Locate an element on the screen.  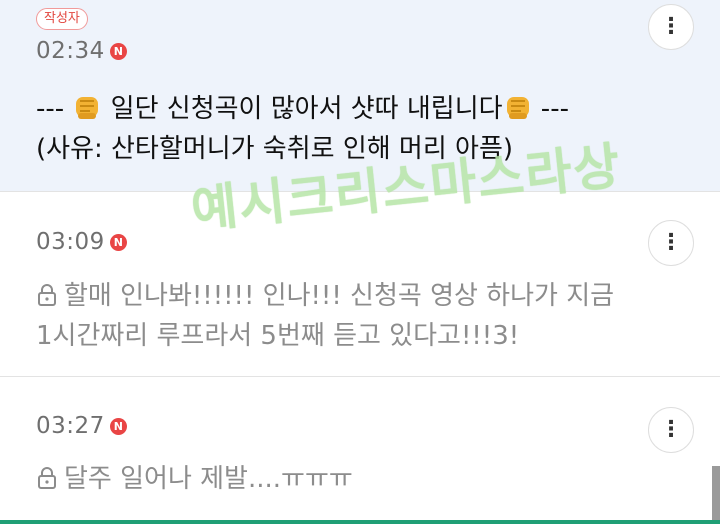
comment-text: 달주 일어나 제발....ㅠㅠㅠ is located at coordinates (208, 479).